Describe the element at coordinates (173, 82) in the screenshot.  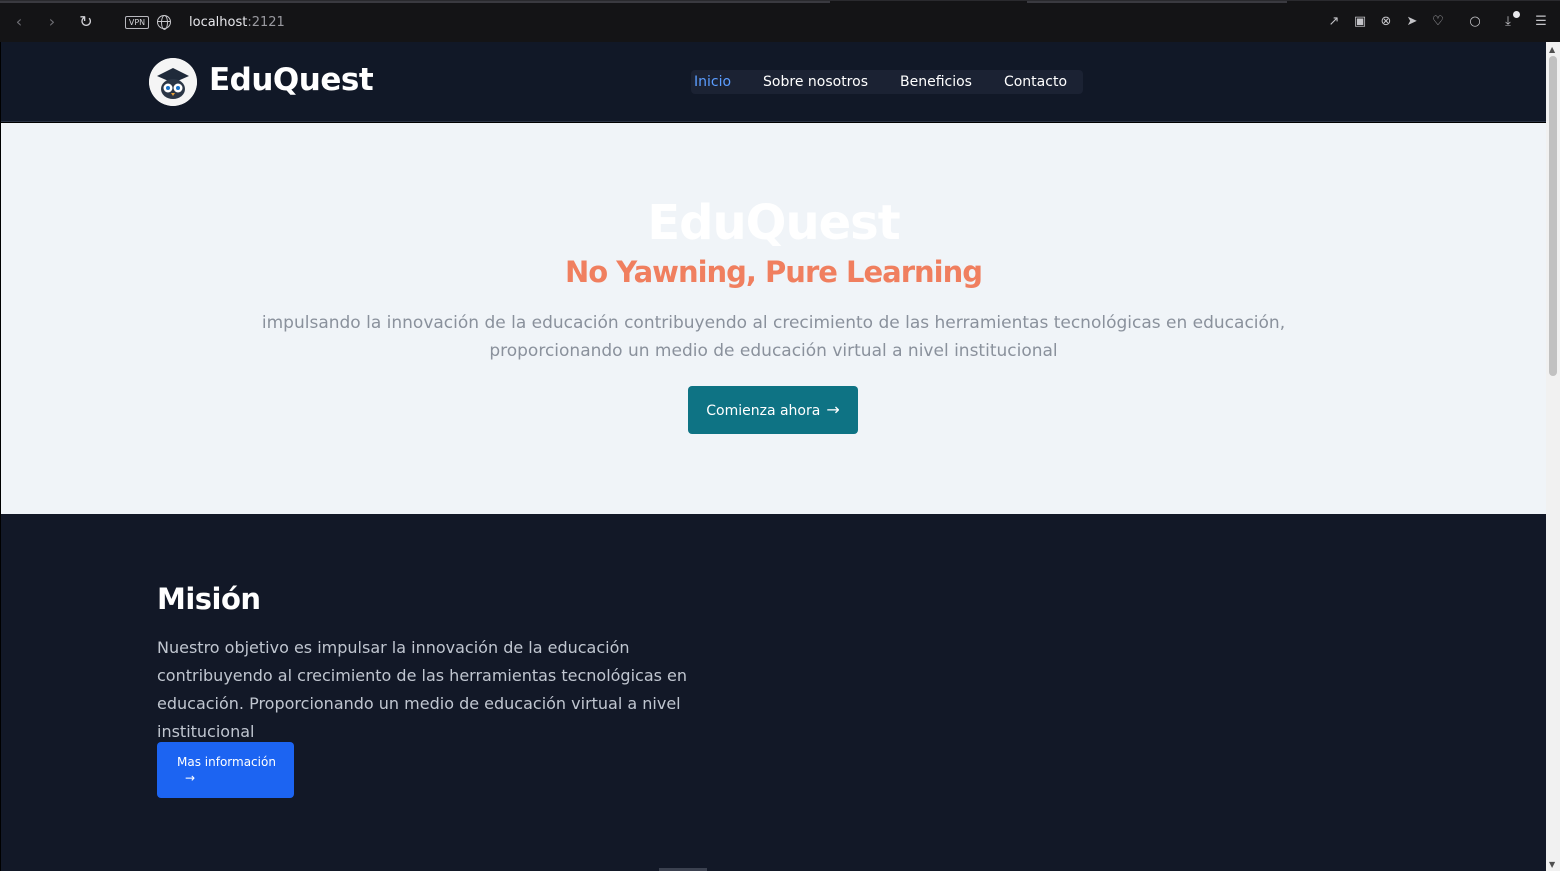
I see `owl-logo-icon` at that location.